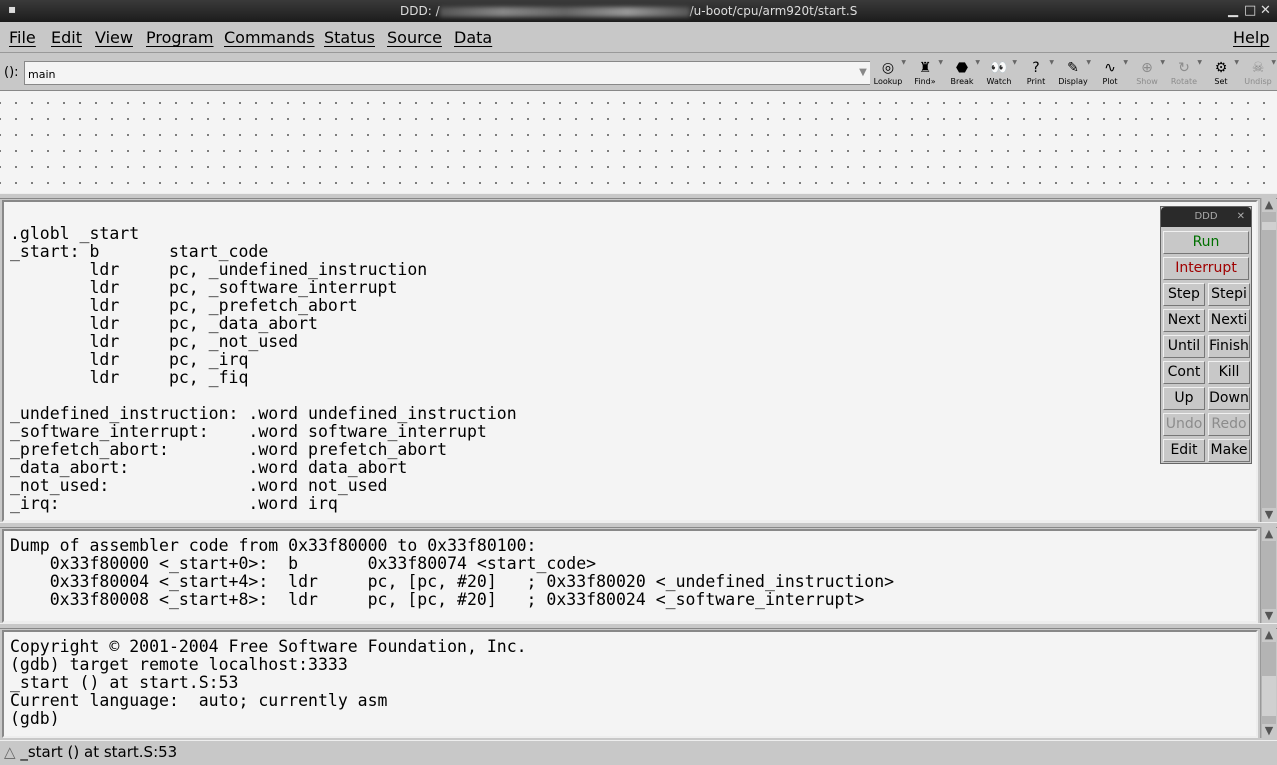 The image size is (1277, 765). I want to click on source-line: _irq: .word irq, so click(174, 503).